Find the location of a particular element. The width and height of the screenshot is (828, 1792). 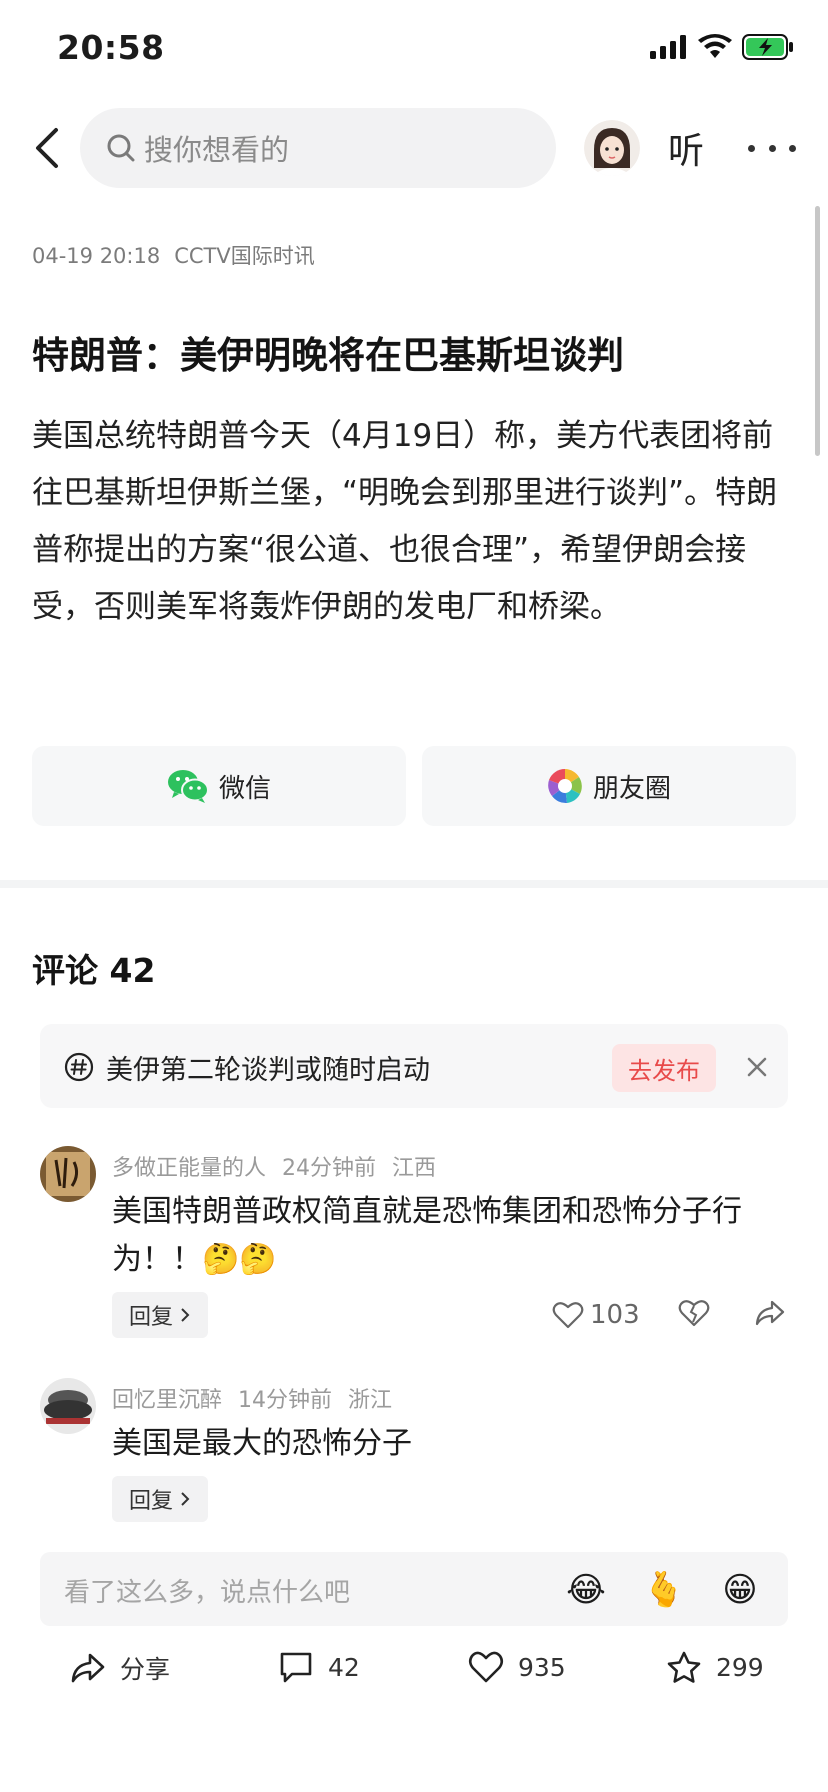

comment-actions: 103 is located at coordinates (669, 1315).